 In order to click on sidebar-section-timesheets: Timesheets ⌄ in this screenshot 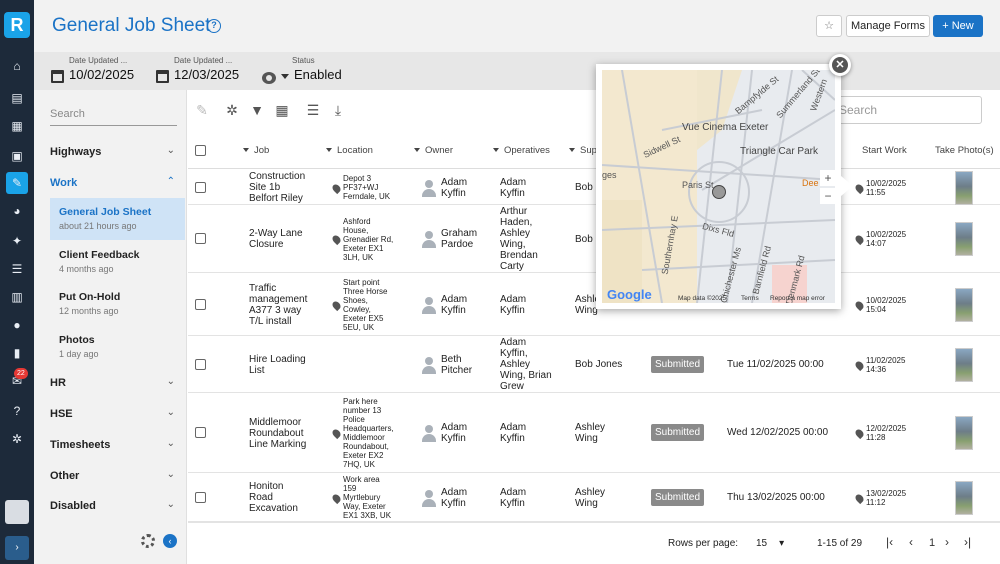, I will do `click(113, 444)`.